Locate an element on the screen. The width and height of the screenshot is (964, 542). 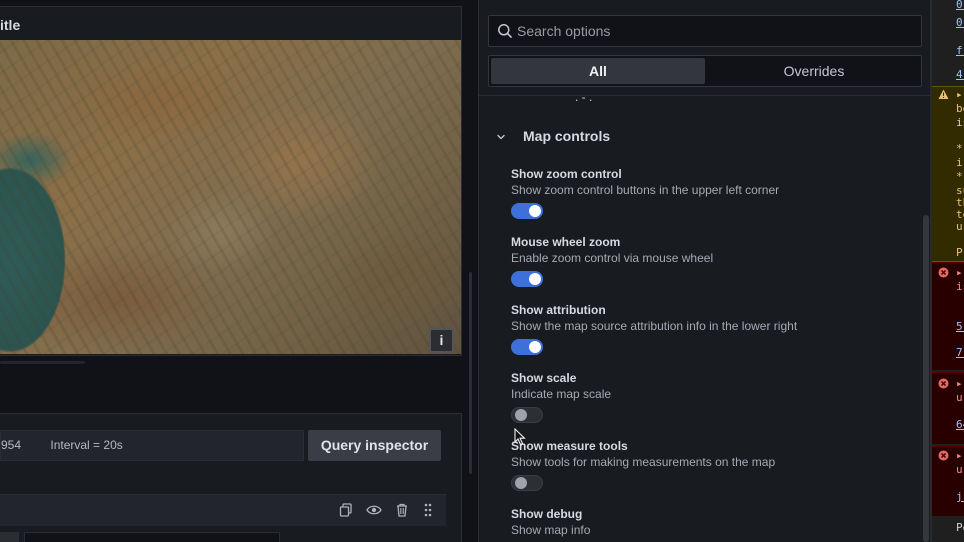
options-tabs: All Overrides is located at coordinates (705, 71).